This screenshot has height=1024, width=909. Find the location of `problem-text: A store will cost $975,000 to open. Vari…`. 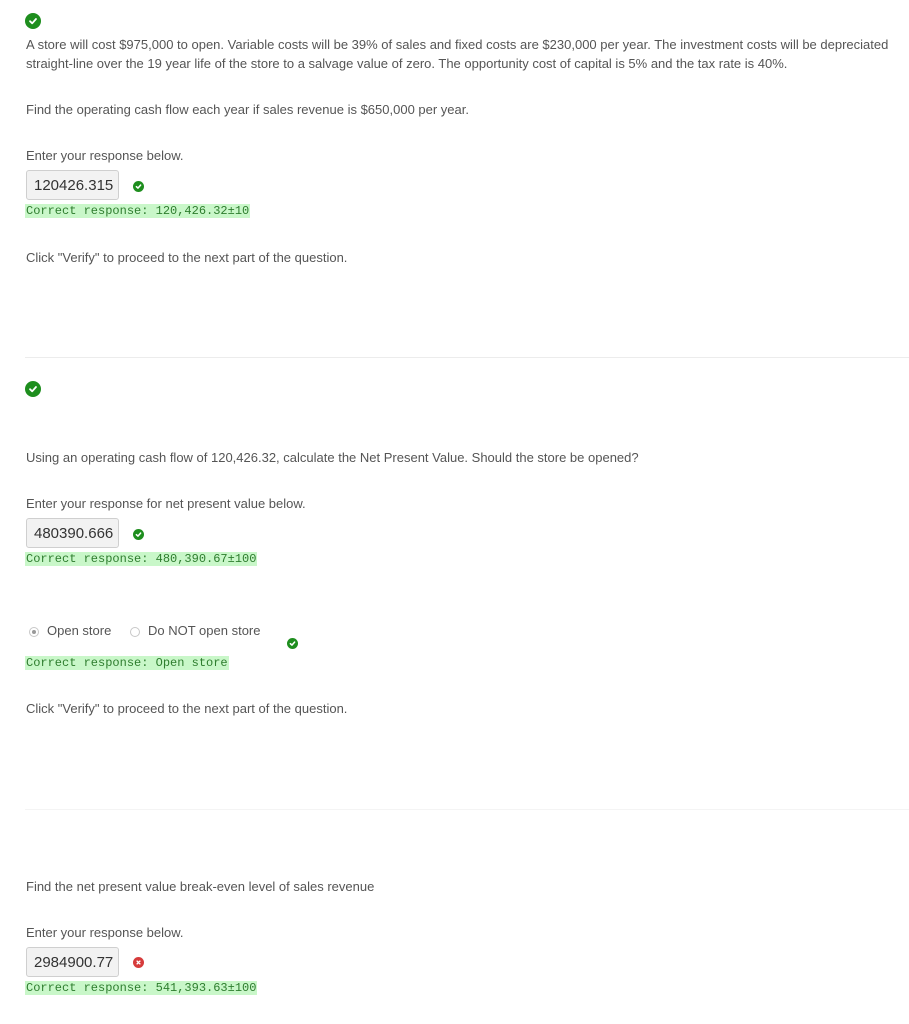

problem-text: A store will cost $975,000 to open. Vari… is located at coordinates (457, 54).